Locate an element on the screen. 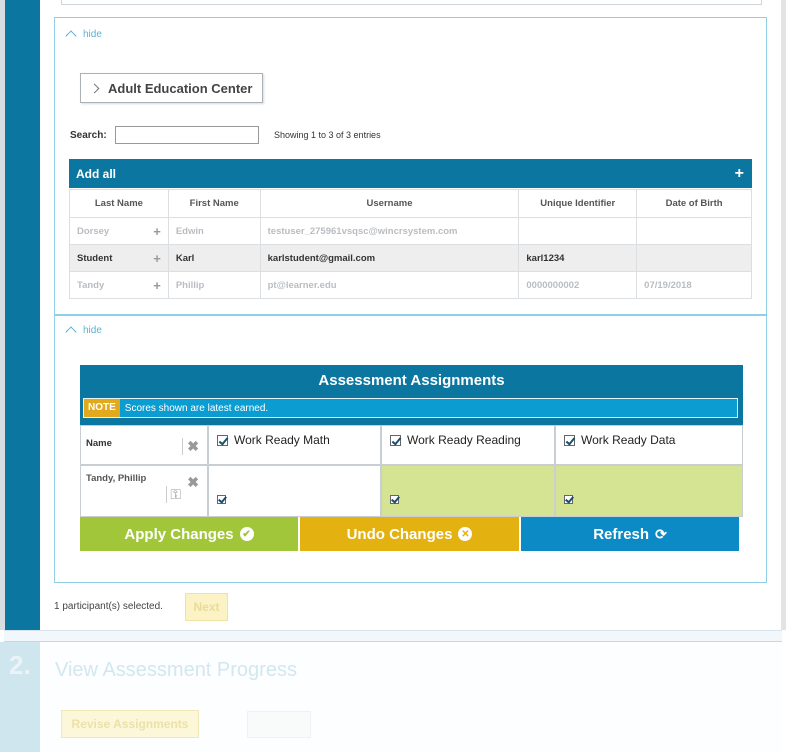 This screenshot has height=752, width=786. action-row: Apply Changes ✔ Undo Changes ✕ Refresh ⟳ is located at coordinates (410, 534).